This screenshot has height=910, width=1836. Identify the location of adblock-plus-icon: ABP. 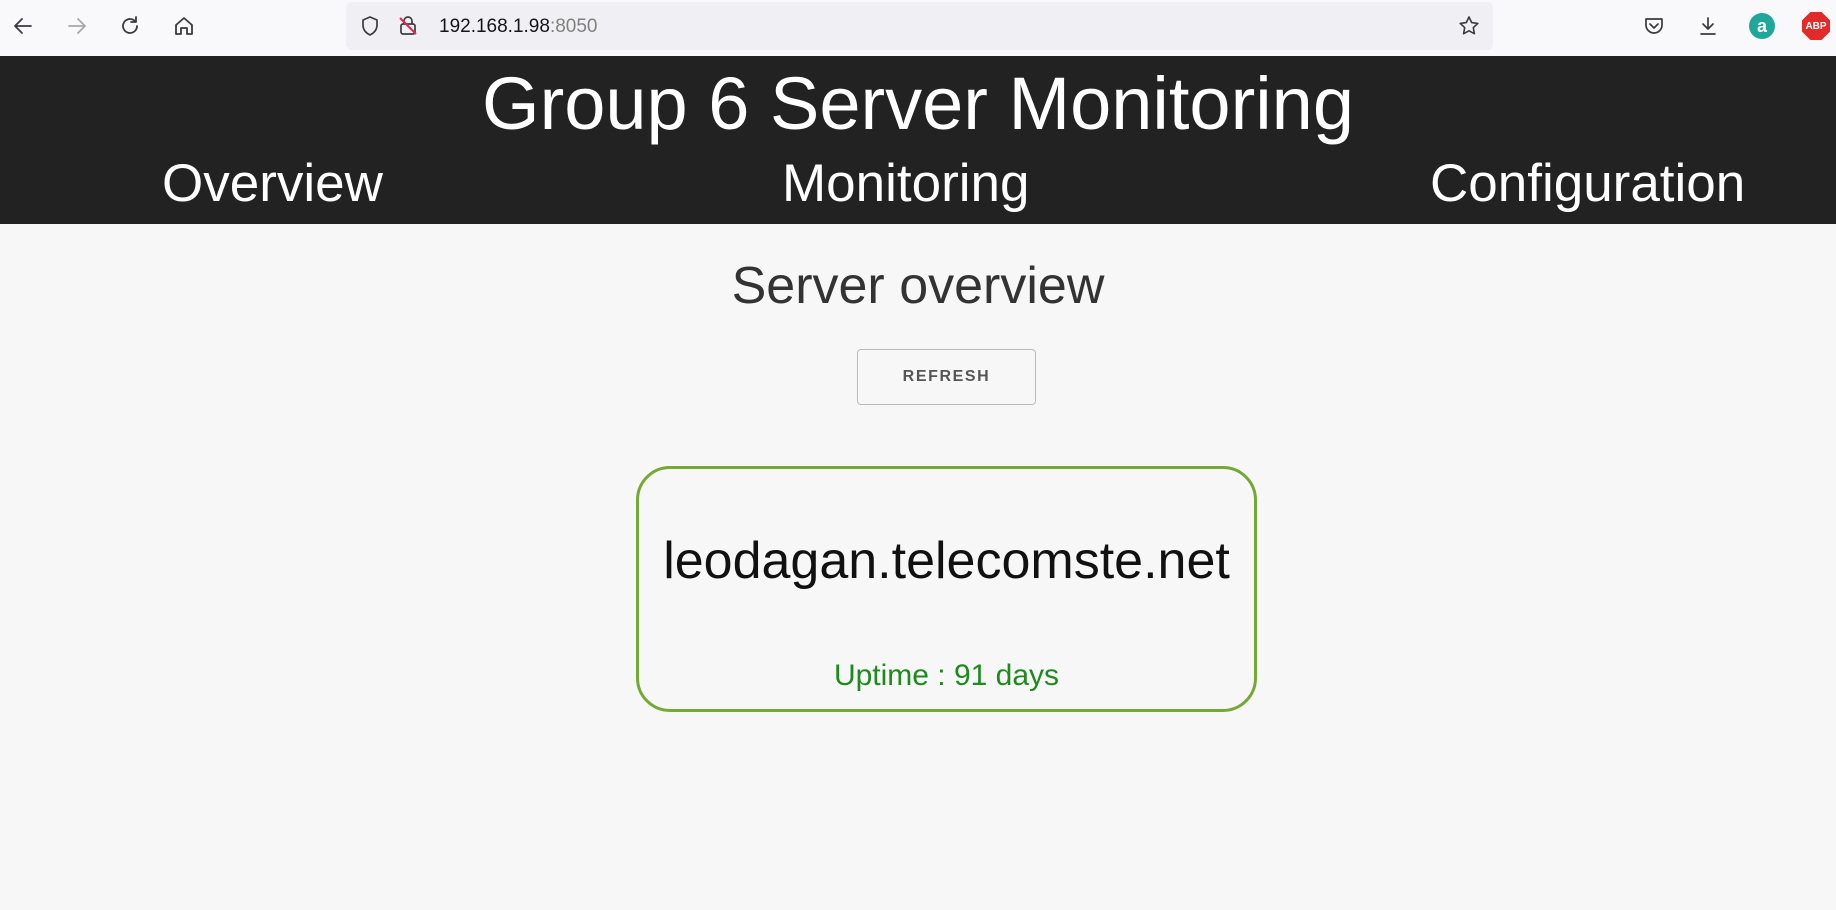
(1816, 26).